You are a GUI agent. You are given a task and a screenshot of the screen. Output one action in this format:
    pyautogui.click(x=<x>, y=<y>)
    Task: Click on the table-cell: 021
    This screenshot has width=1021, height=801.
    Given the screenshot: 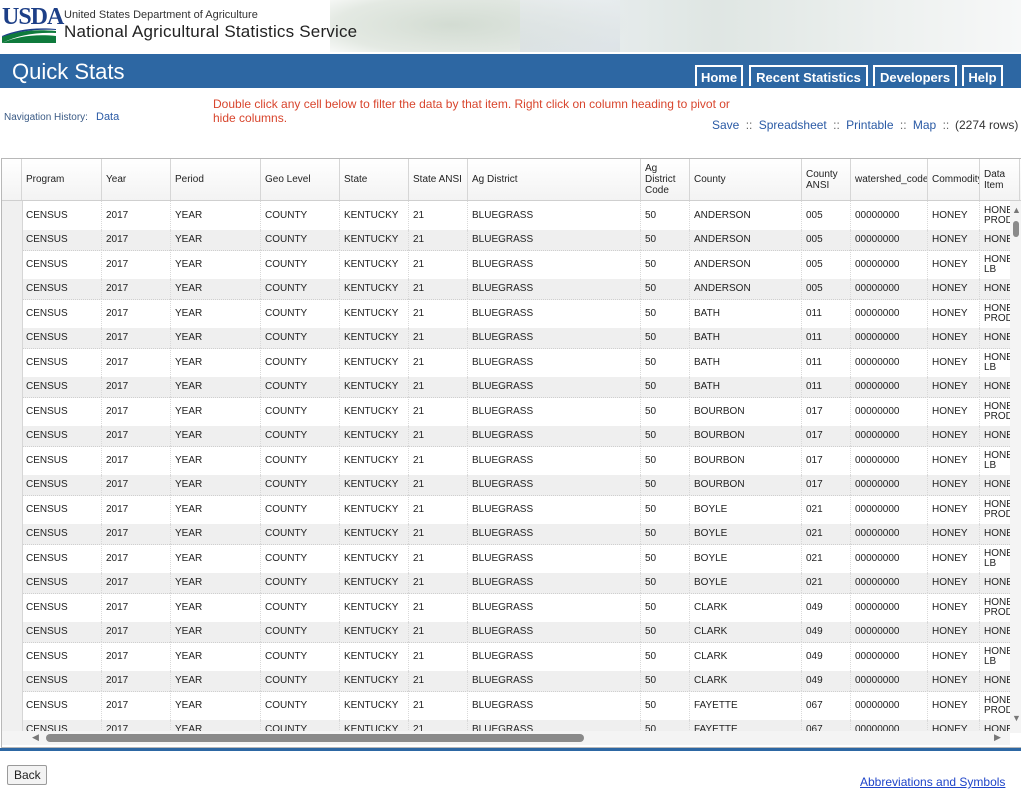 What is the action you would take?
    pyautogui.click(x=826, y=558)
    